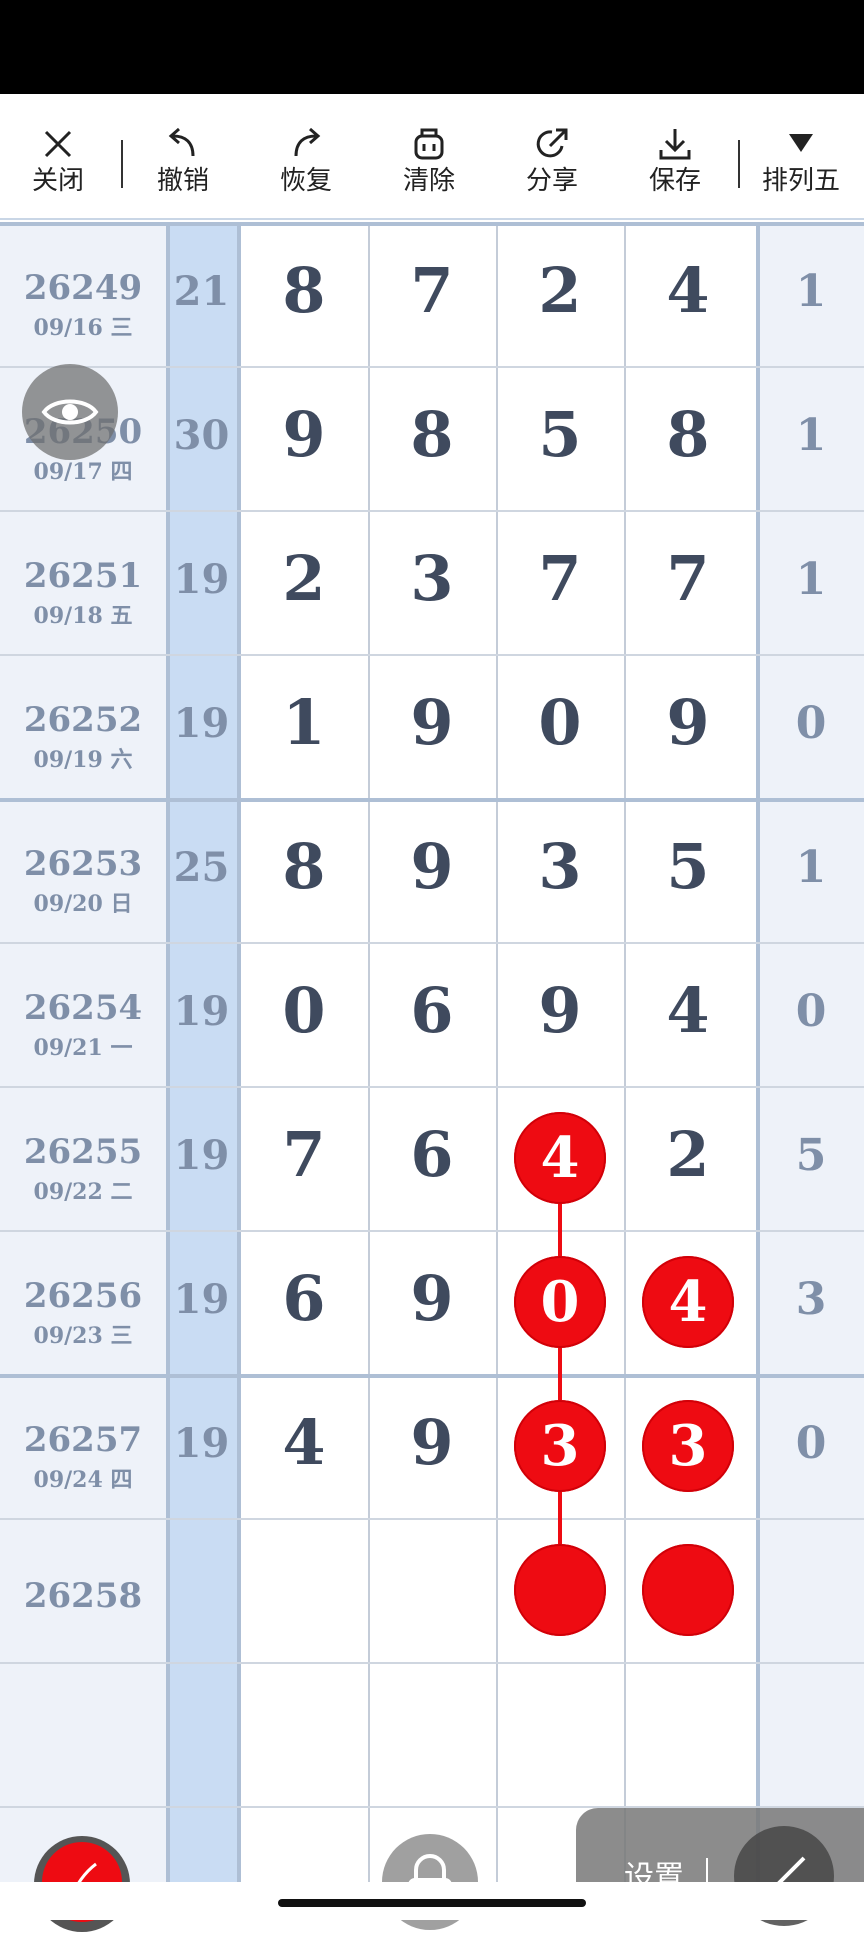 Image resolution: width=864 pixels, height=1934 pixels. I want to click on undo-button: 撤销, so click(183, 160).